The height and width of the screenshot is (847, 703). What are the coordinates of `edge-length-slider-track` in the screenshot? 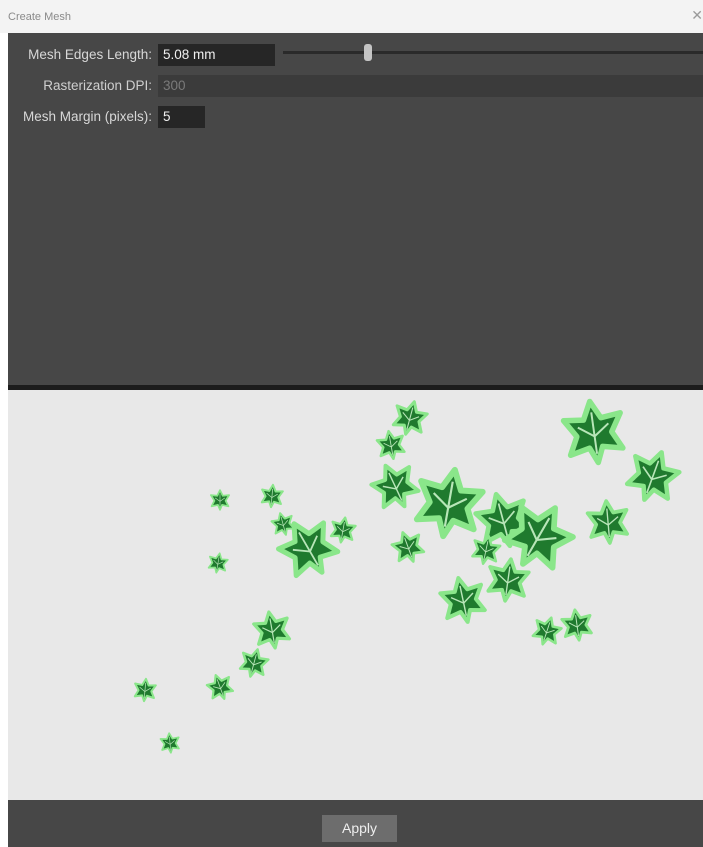 It's located at (493, 52).